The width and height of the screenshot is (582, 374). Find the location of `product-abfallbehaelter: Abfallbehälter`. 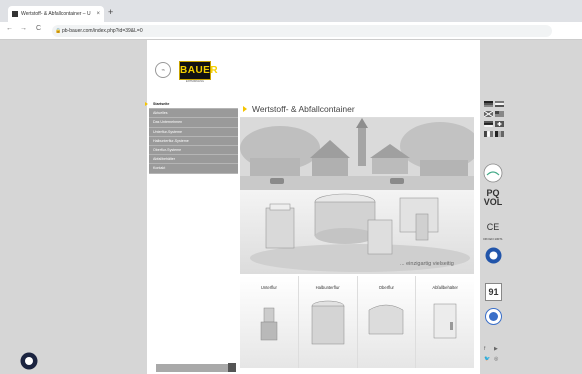

product-abfallbehaelter: Abfallbehälter is located at coordinates (445, 322).